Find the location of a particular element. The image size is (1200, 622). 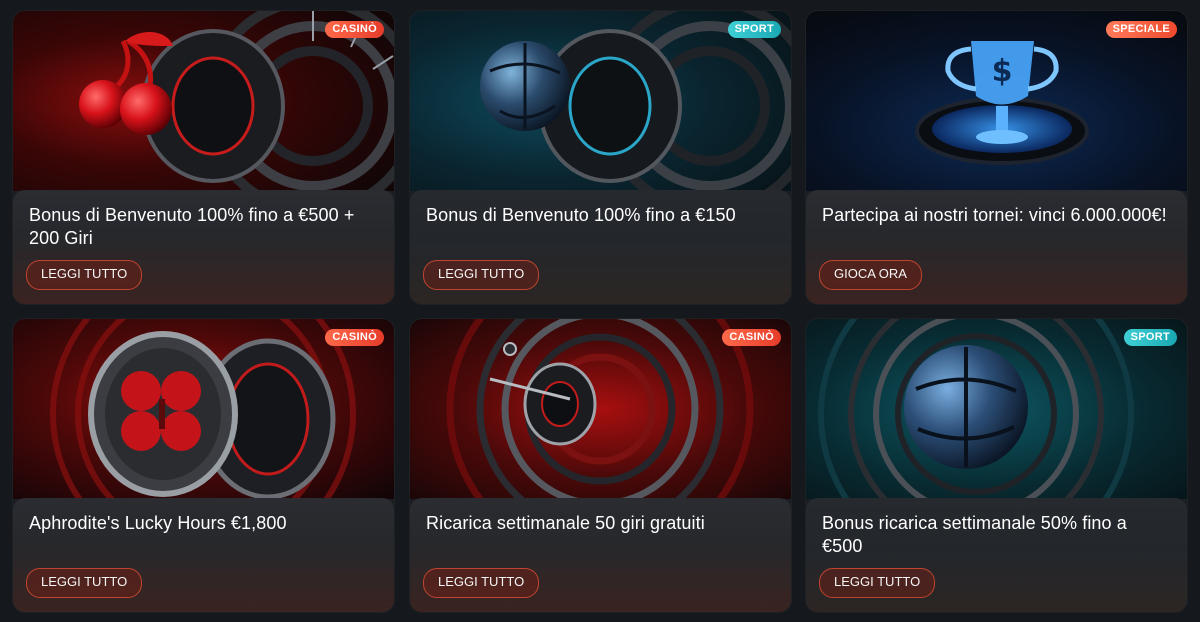

category-badge: SPECIALE is located at coordinates (1141, 29).